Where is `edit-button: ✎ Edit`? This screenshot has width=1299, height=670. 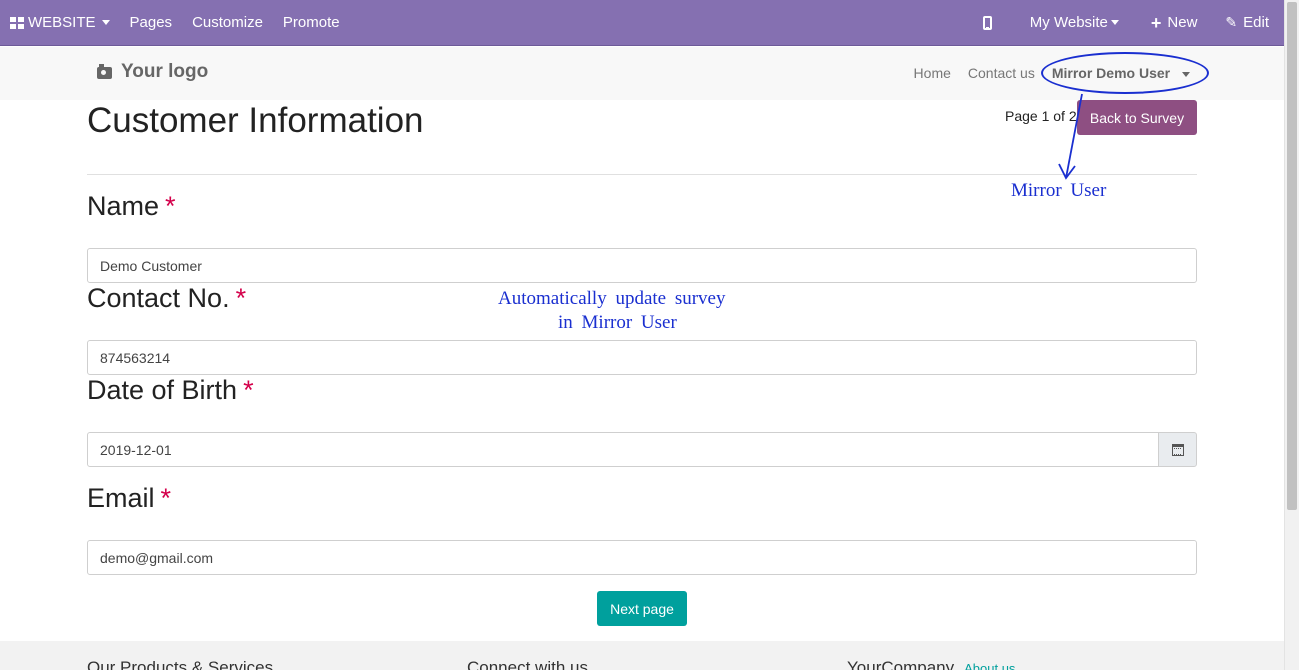
edit-button: ✎ Edit is located at coordinates (1247, 23).